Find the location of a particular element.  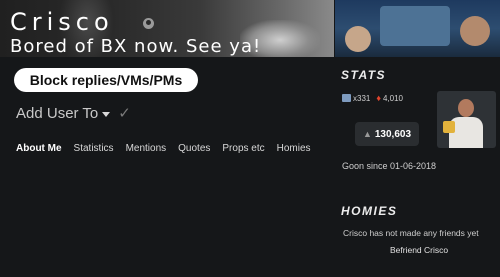

score-badge: ▲ 130,603 is located at coordinates (387, 134).